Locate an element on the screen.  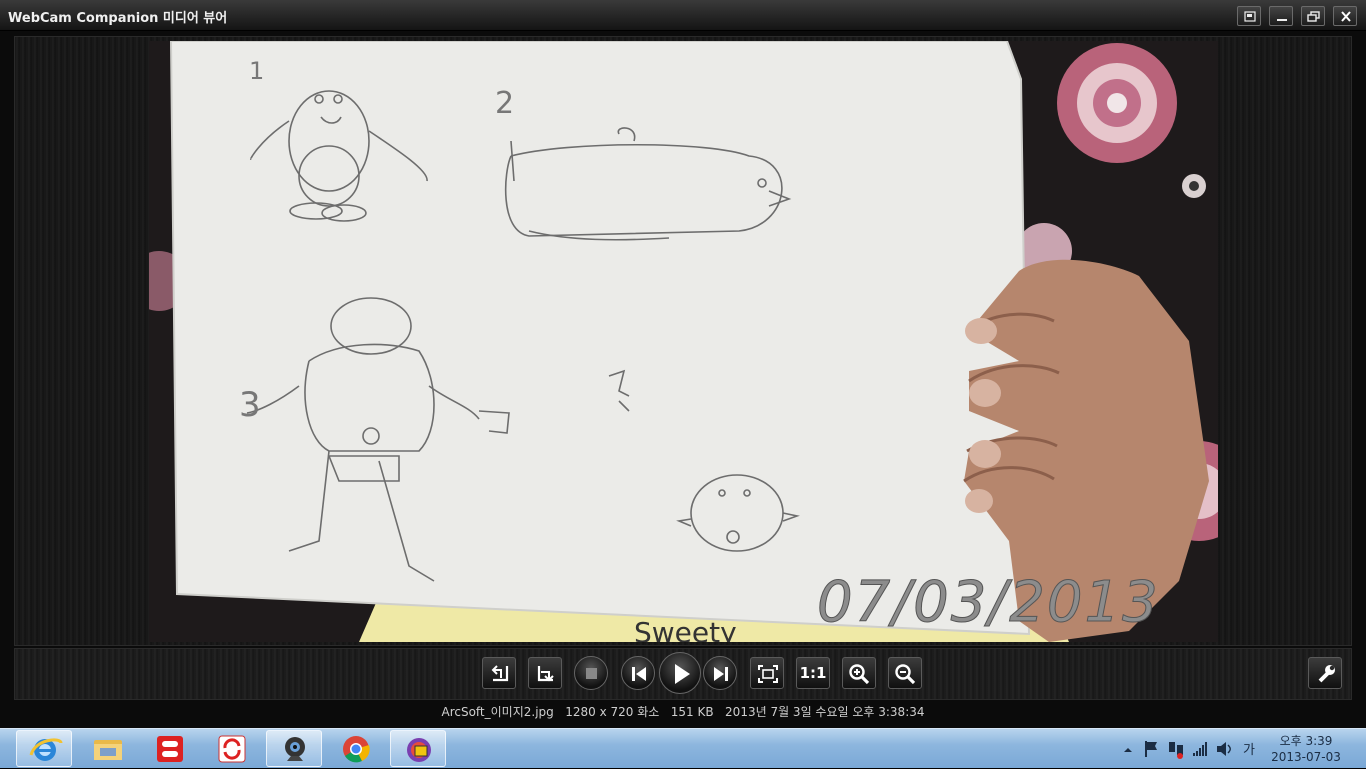
ime-indicator: 가 is located at coordinates (1249, 748).